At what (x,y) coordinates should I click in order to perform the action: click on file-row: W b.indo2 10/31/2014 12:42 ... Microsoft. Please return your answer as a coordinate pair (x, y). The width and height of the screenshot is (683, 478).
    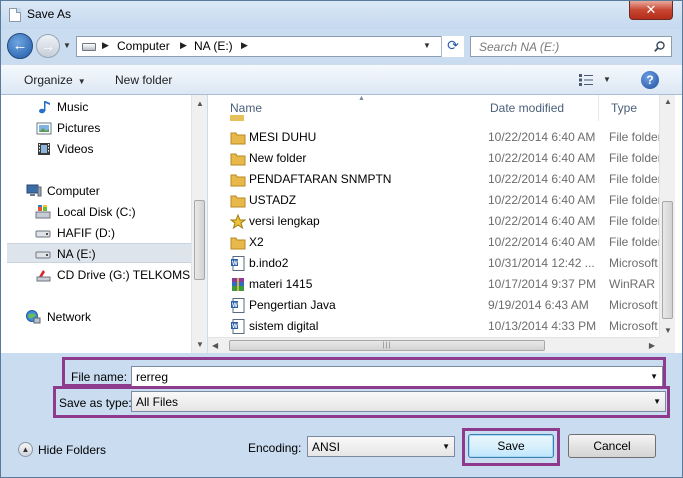
    Looking at the image, I should click on (440, 263).